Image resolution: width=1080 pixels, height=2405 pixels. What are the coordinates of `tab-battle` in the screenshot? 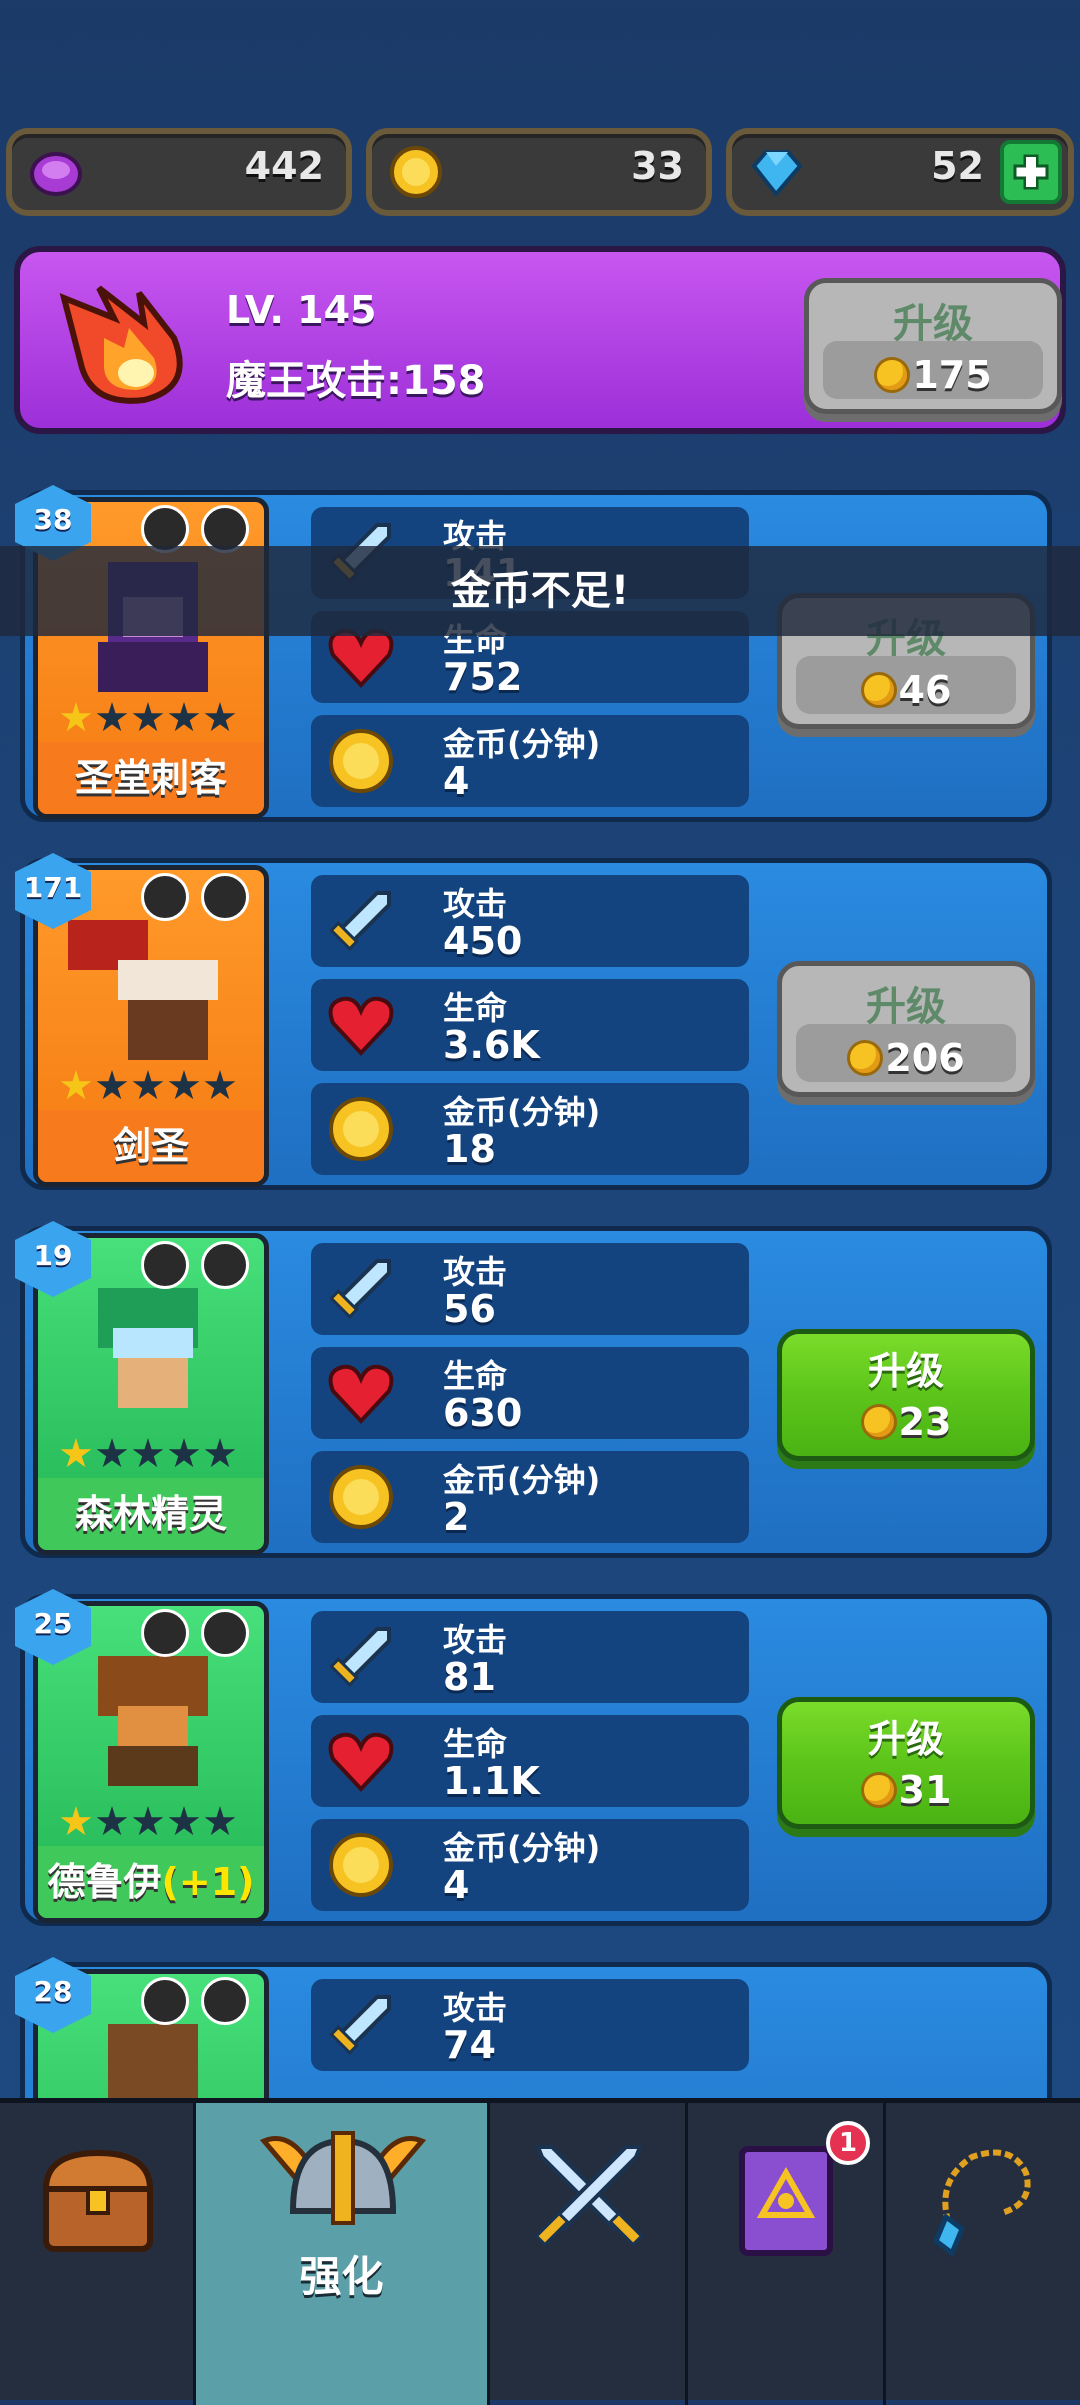 It's located at (589, 2254).